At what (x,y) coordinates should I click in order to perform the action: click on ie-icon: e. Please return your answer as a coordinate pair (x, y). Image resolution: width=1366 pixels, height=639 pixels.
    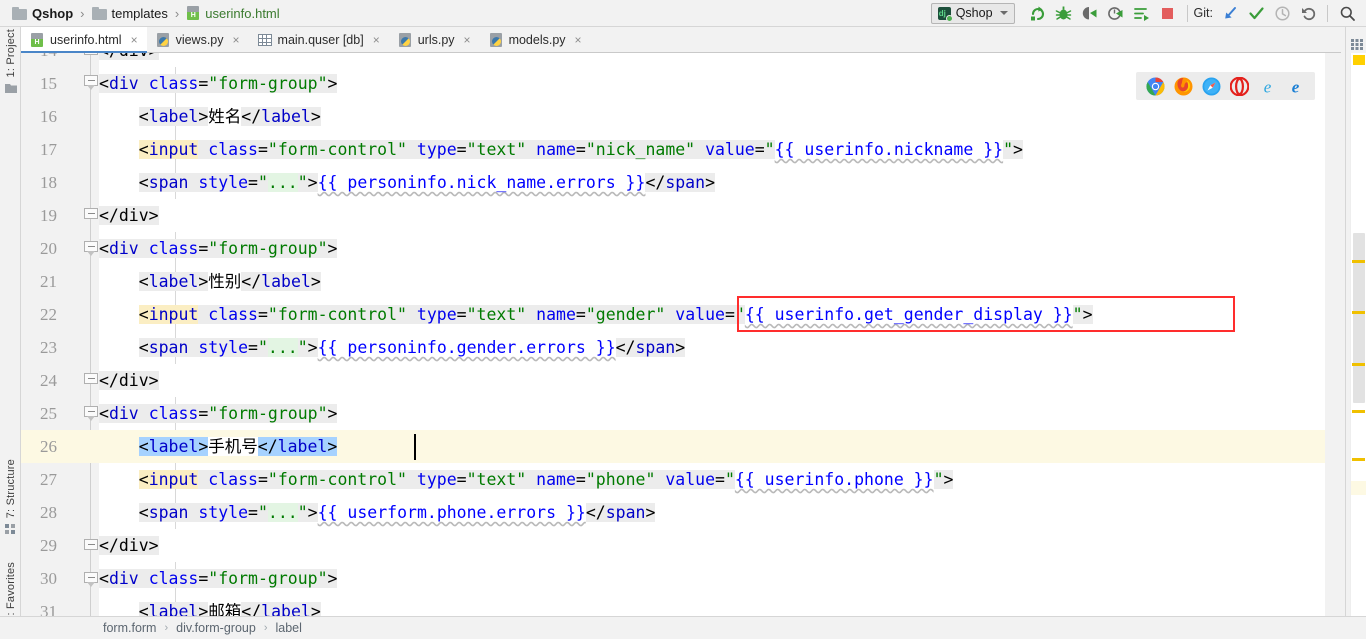
    Looking at the image, I should click on (1267, 86).